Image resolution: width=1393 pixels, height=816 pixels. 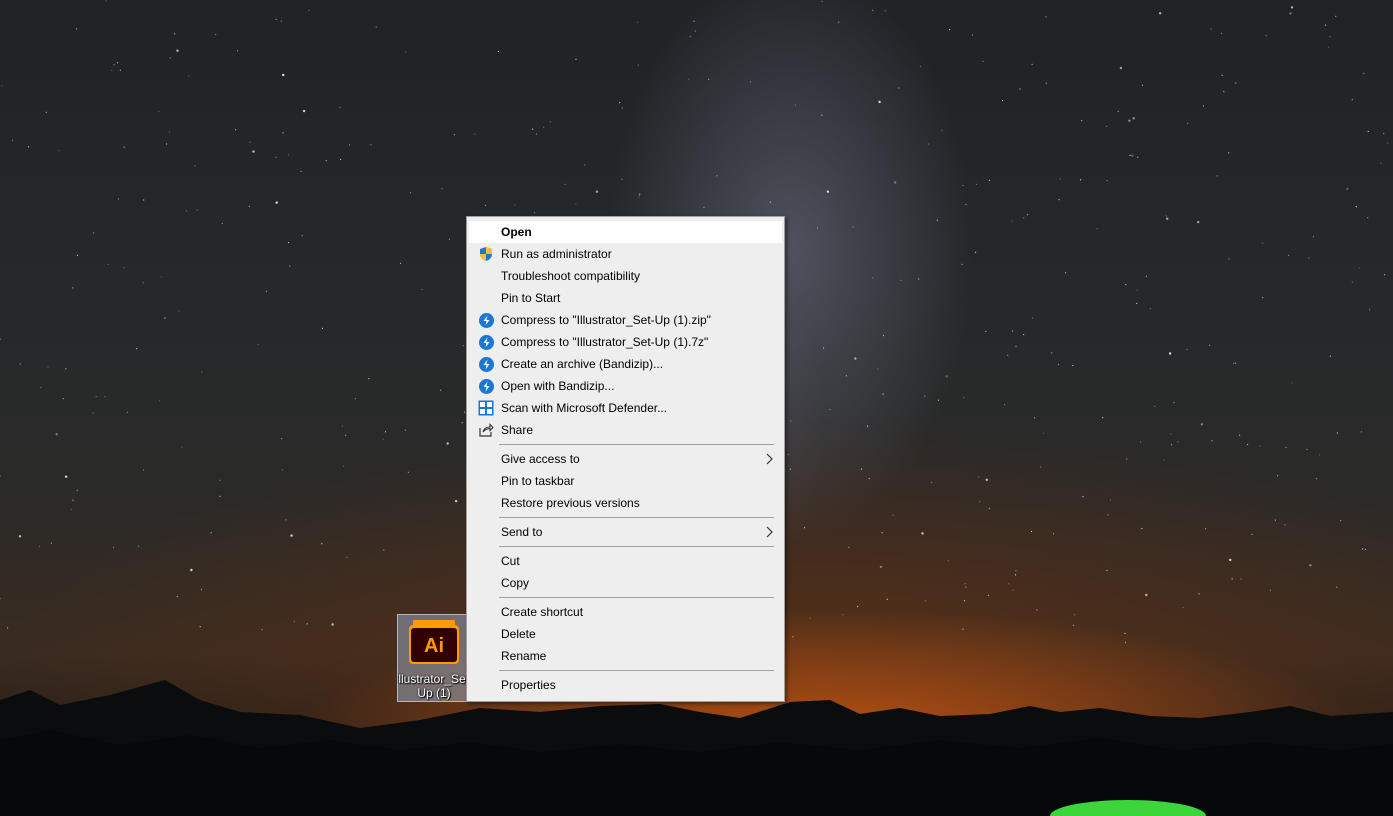 What do you see at coordinates (516, 232) in the screenshot?
I see `menu-item-label: Open` at bounding box center [516, 232].